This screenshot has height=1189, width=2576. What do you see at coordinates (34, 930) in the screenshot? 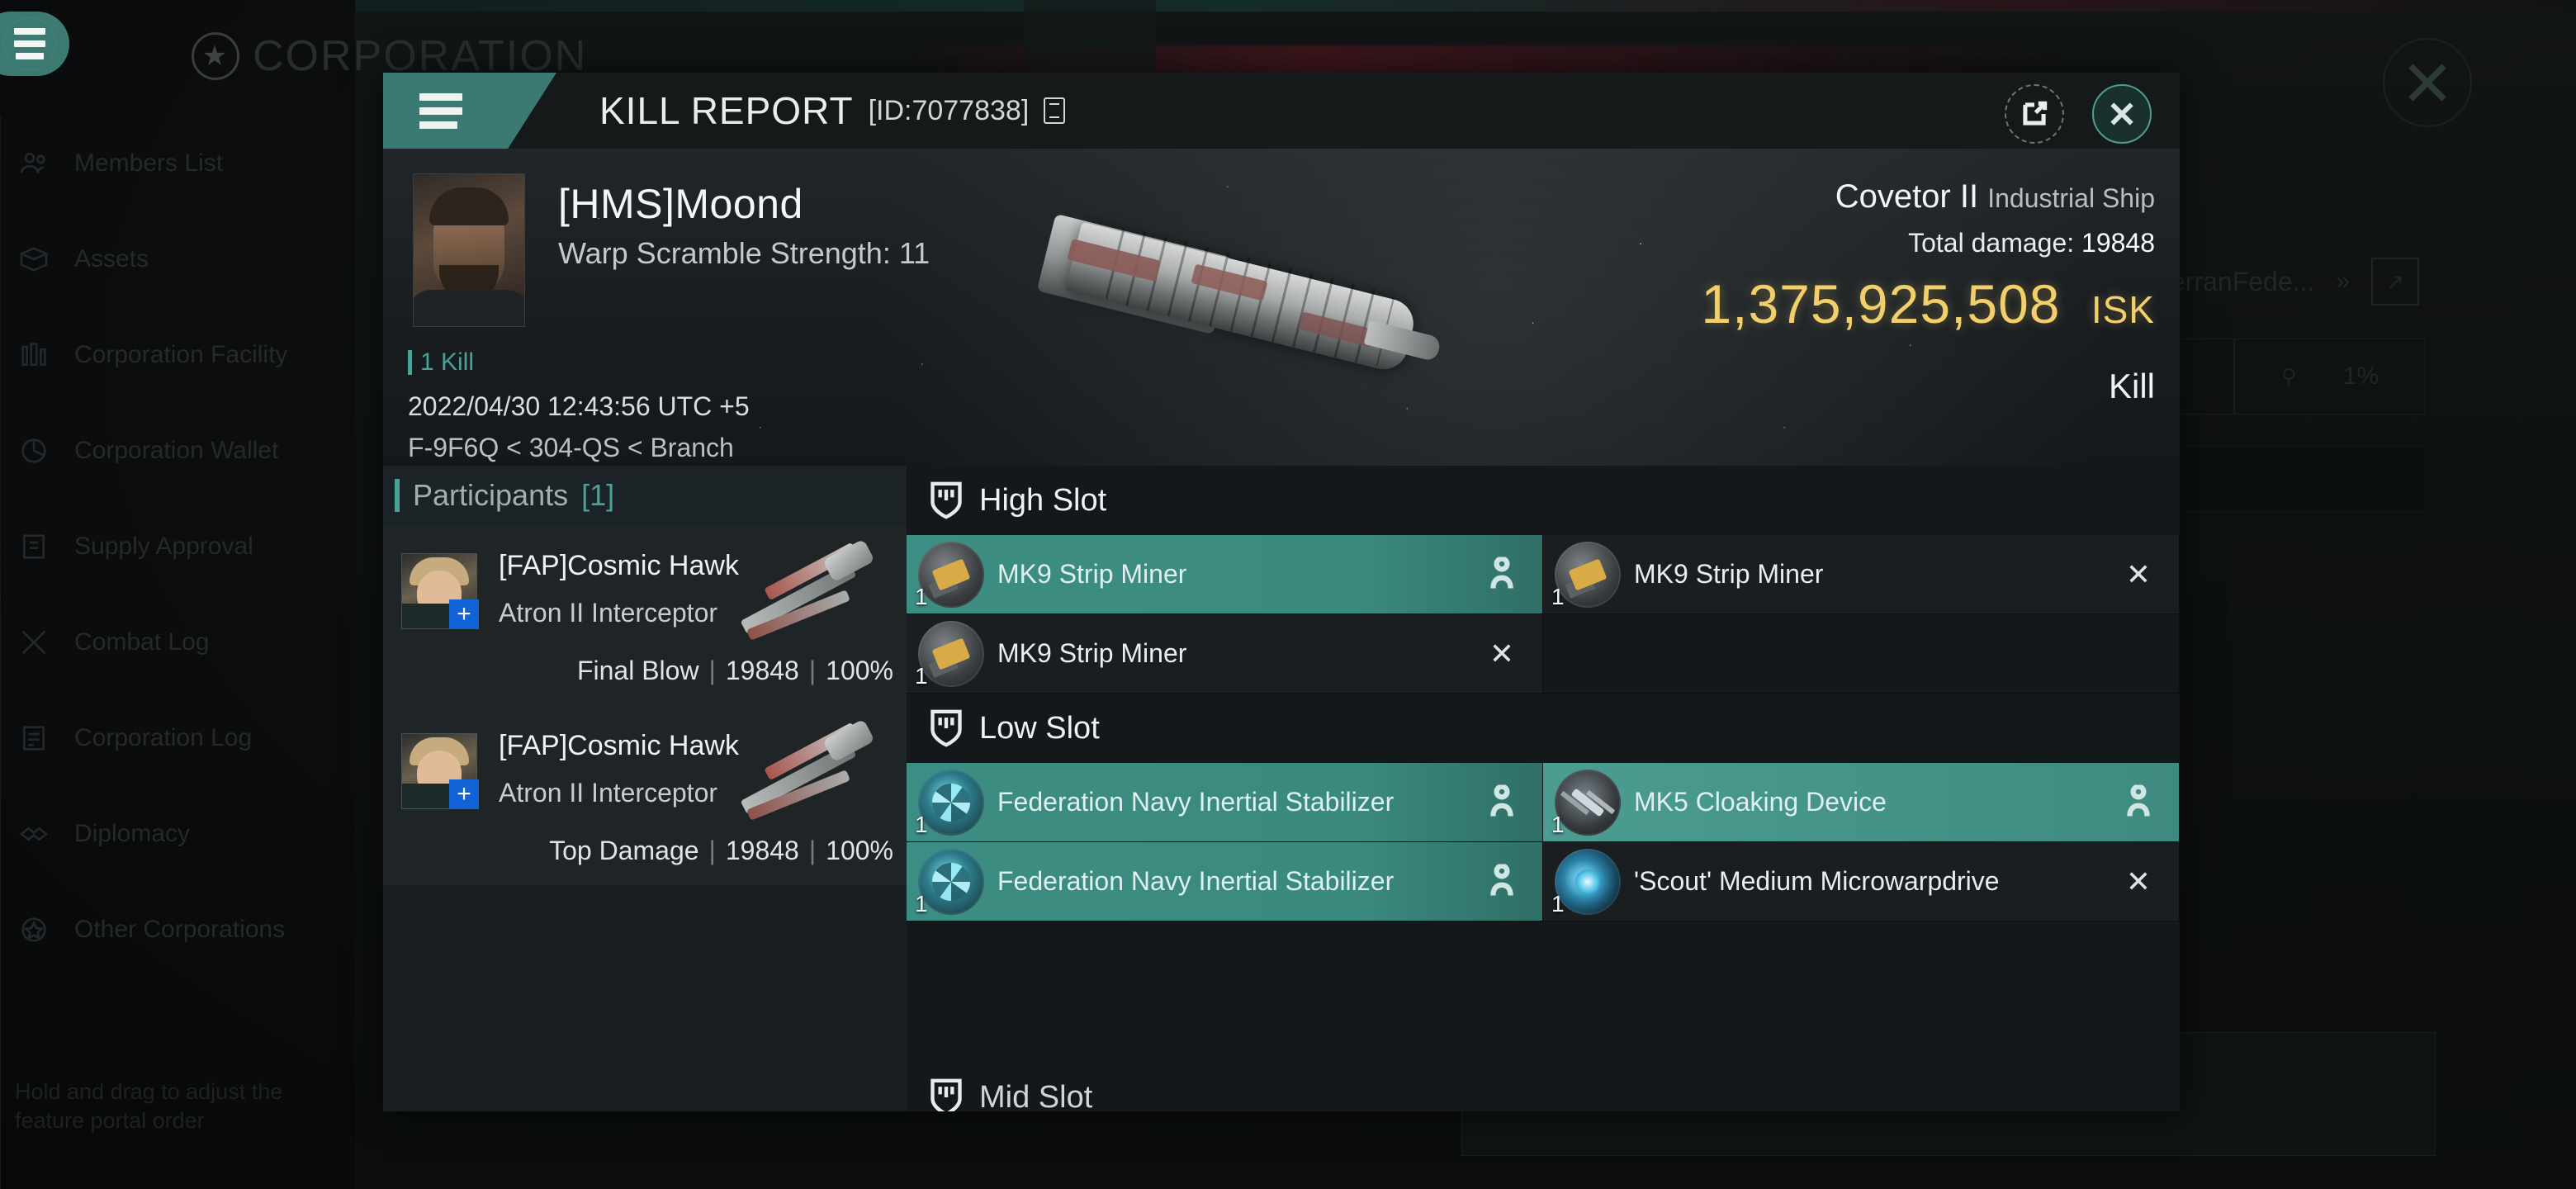
I see `star-circle-icon` at bounding box center [34, 930].